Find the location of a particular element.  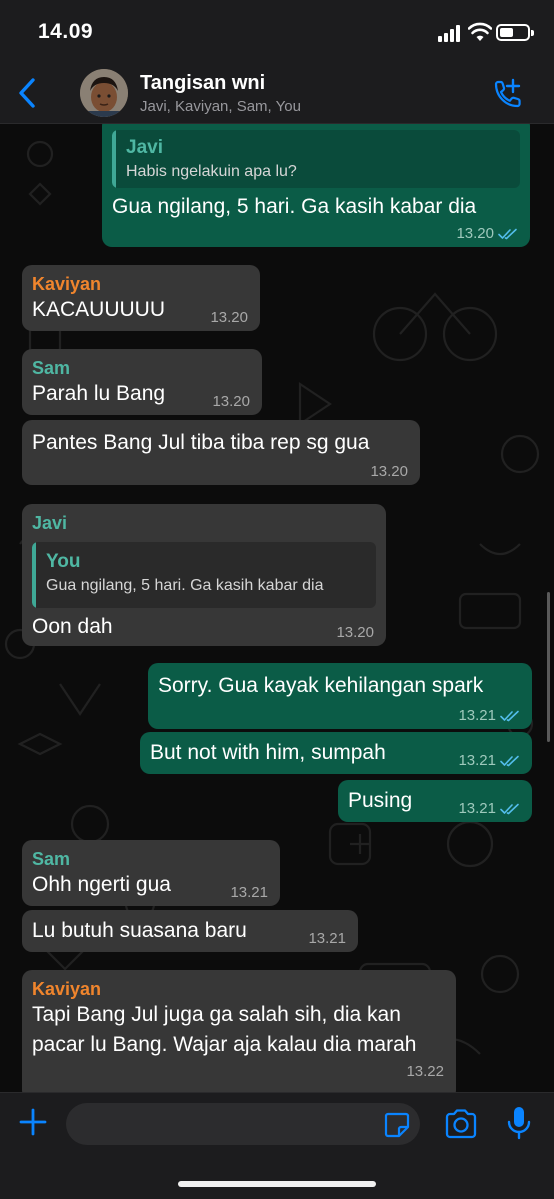

status-bar: 14.09 is located at coordinates (277, 31).